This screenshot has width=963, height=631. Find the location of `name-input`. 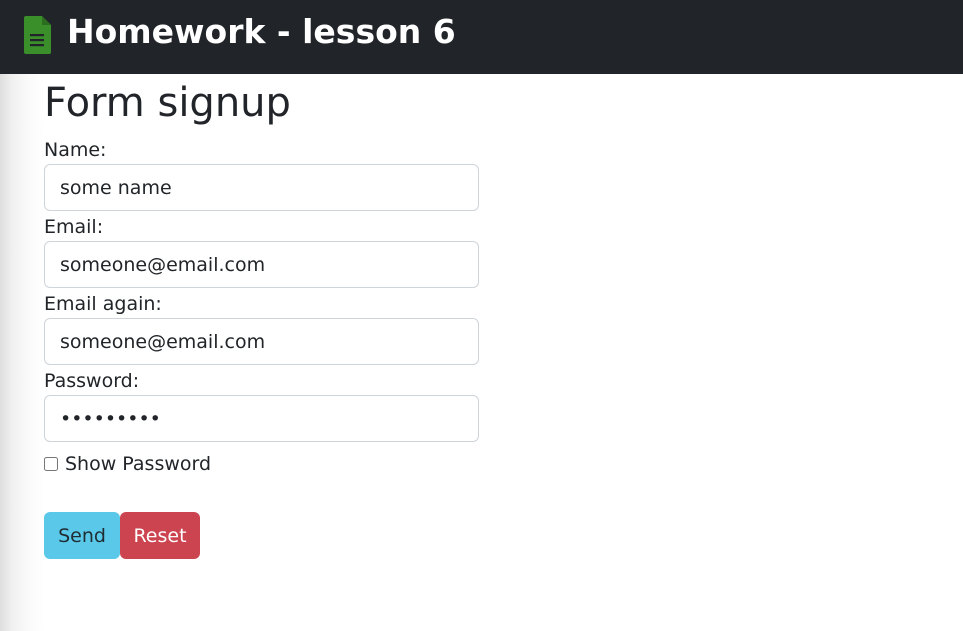

name-input is located at coordinates (261, 187).